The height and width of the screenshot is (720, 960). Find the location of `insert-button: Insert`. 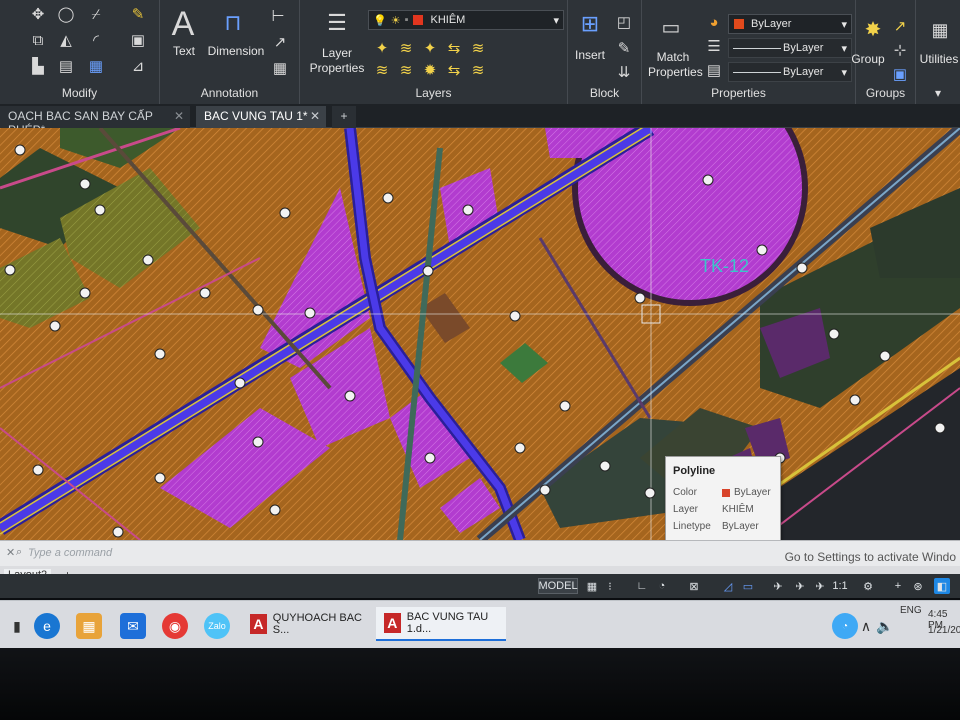

insert-button: Insert is located at coordinates (590, 55).